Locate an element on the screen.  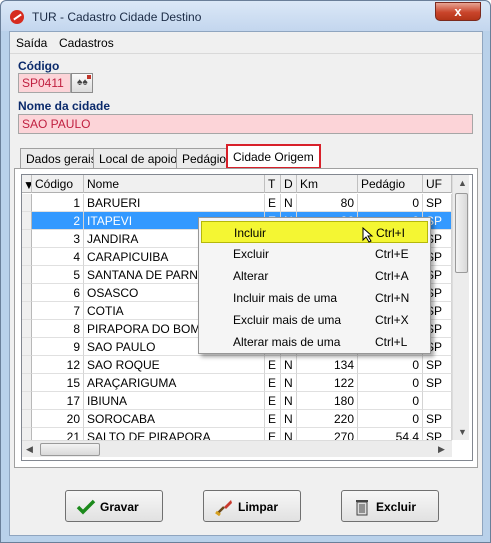
window-title: TUR - Cadastro Cidade Destino is located at coordinates (117, 17).